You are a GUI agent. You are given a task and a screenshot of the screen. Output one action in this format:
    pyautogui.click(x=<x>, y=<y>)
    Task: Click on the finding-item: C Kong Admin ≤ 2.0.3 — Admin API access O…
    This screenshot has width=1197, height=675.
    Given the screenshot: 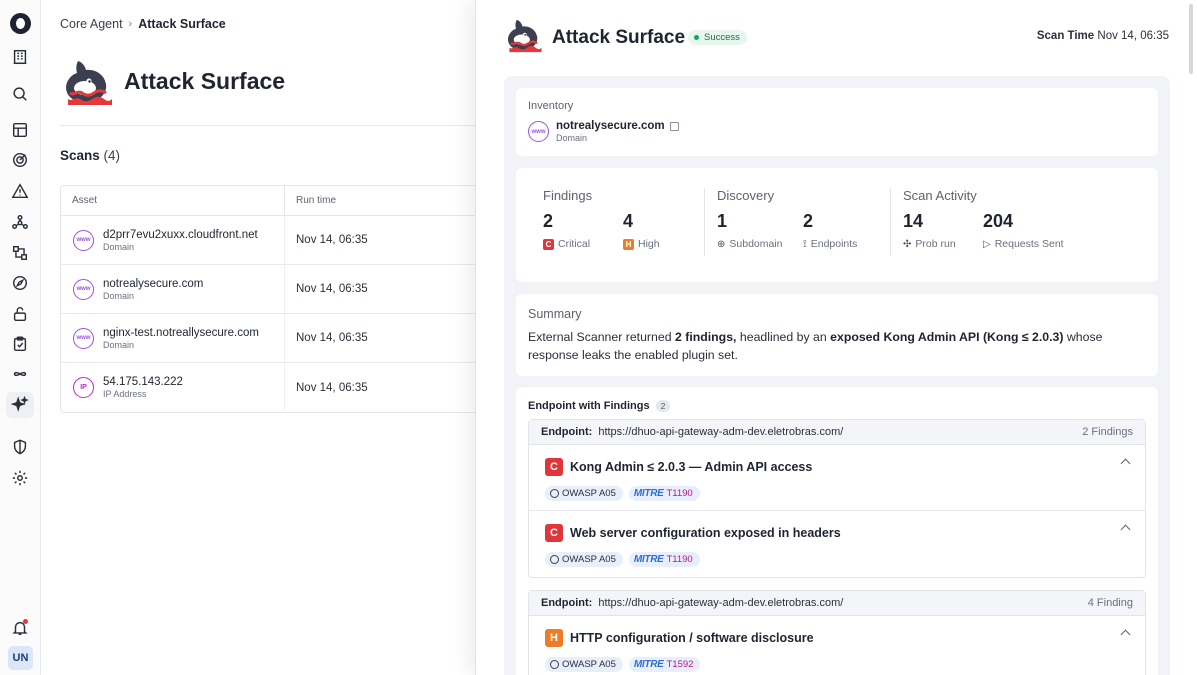 What is the action you would take?
    pyautogui.click(x=837, y=478)
    